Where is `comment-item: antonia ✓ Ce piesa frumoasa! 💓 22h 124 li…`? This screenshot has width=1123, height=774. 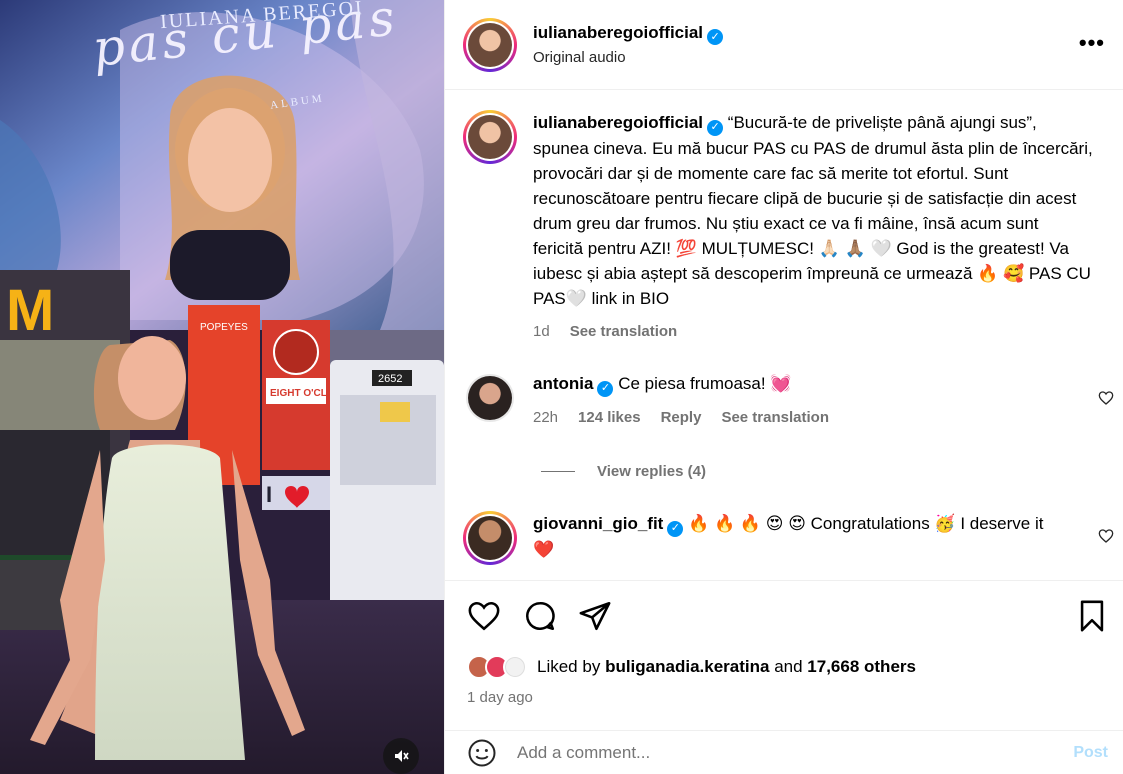
comment-item: antonia ✓ Ce piesa frumoasa! 💓 22h 124 li… is located at coordinates (783, 400).